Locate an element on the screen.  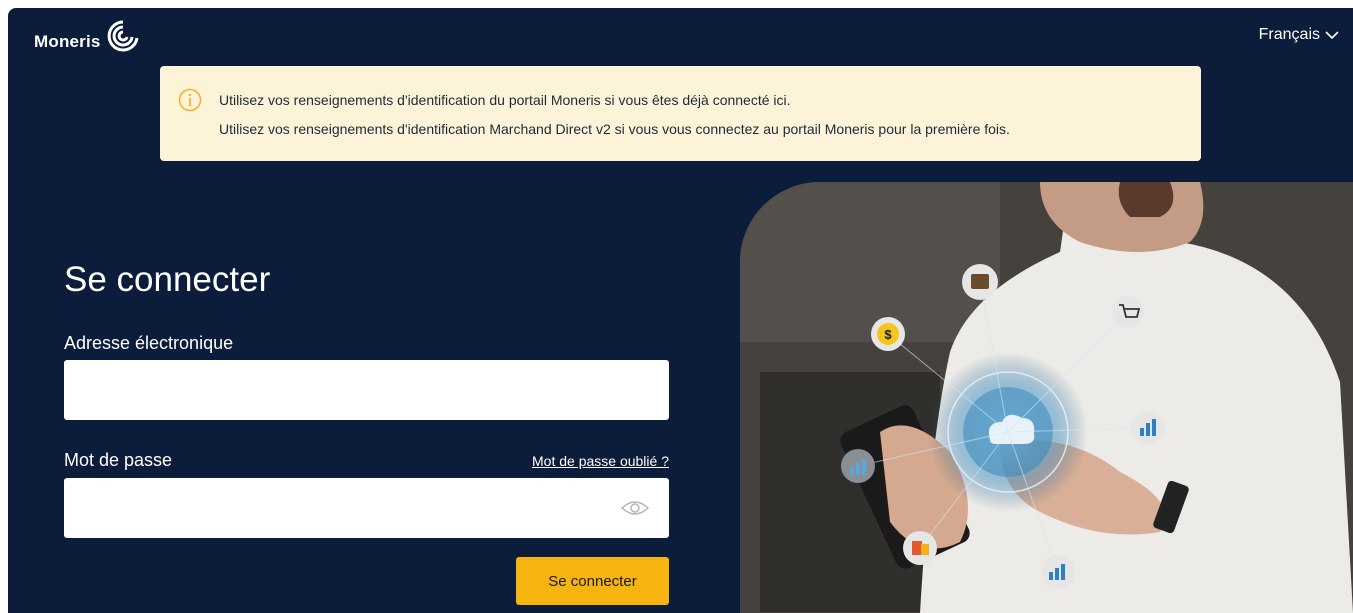
moneris-swirl-icon is located at coordinates (123, 36).